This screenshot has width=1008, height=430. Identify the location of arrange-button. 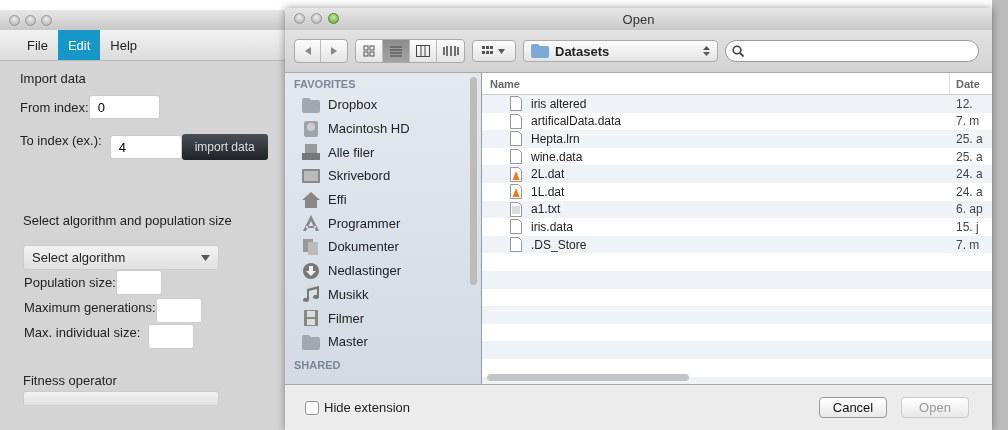
(494, 51).